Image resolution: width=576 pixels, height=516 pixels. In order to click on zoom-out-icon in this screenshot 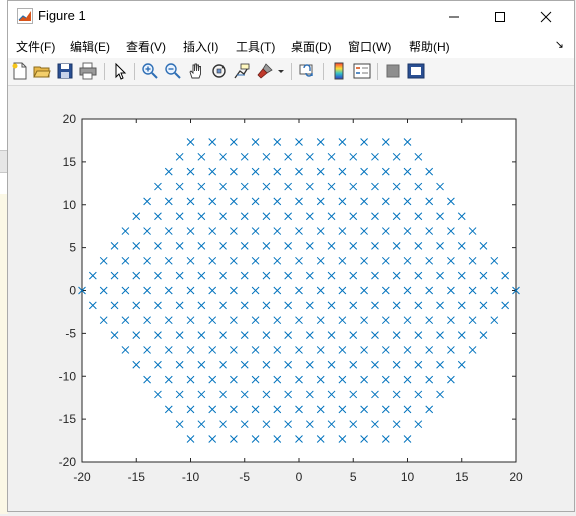, I will do `click(173, 71)`.